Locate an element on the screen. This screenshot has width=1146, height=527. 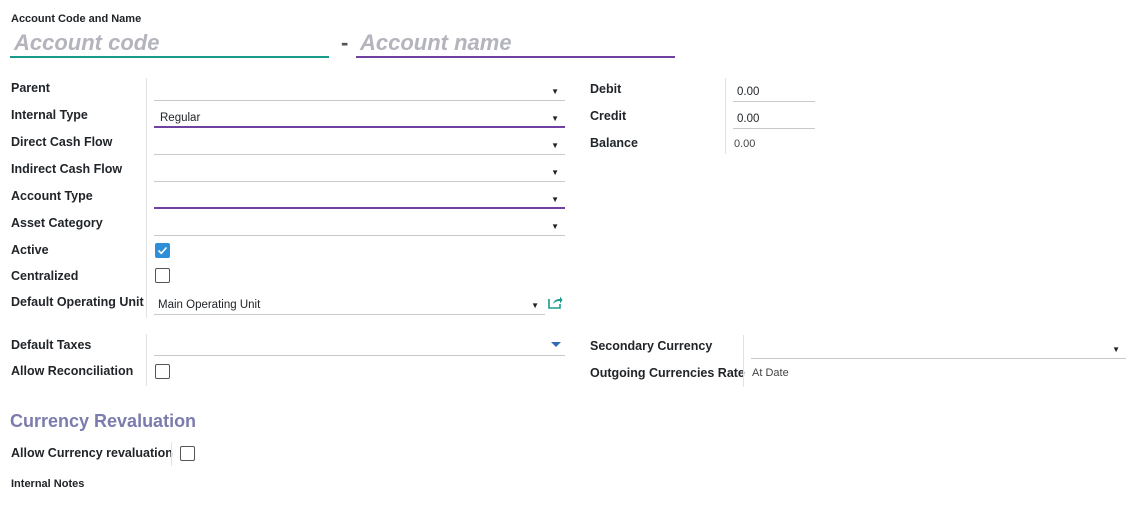
credit-field: 0.00 is located at coordinates (774, 119).